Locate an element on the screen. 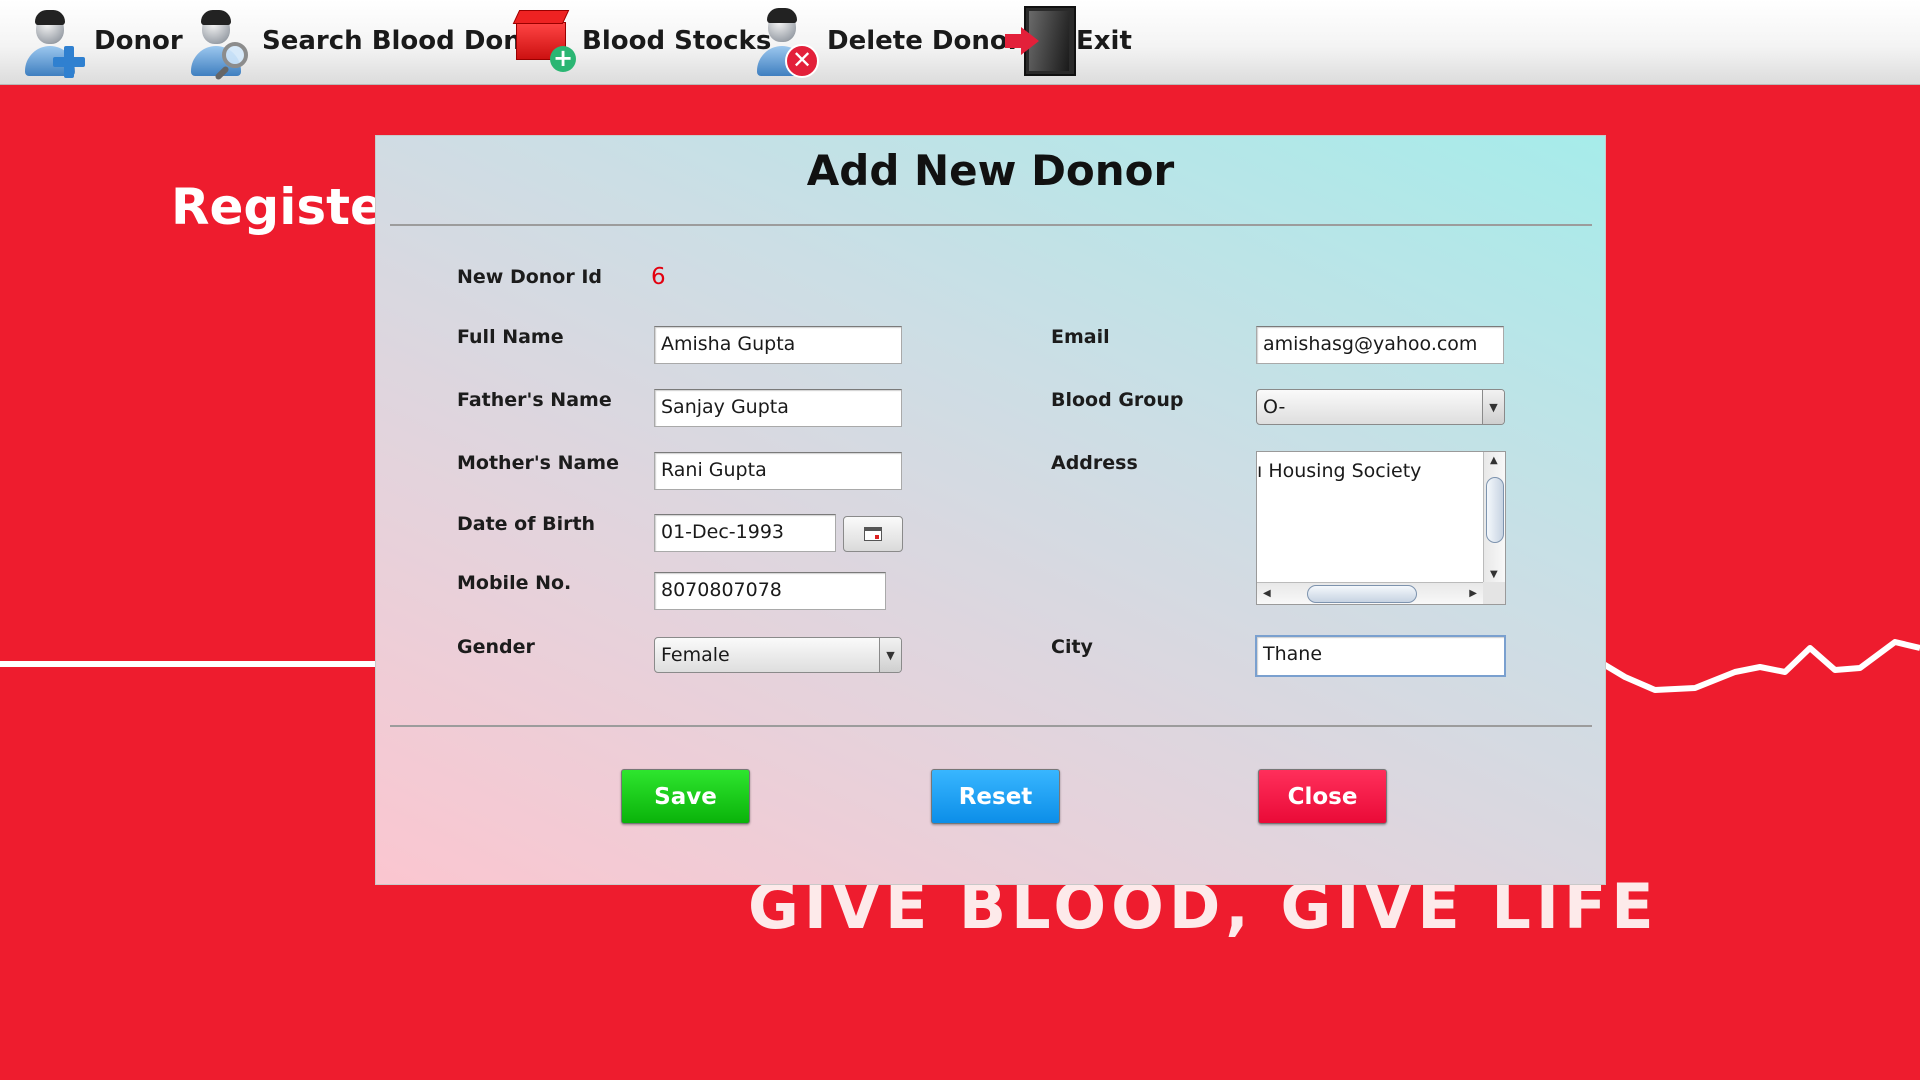  blood-group-label: Blood Group is located at coordinates (1117, 400).